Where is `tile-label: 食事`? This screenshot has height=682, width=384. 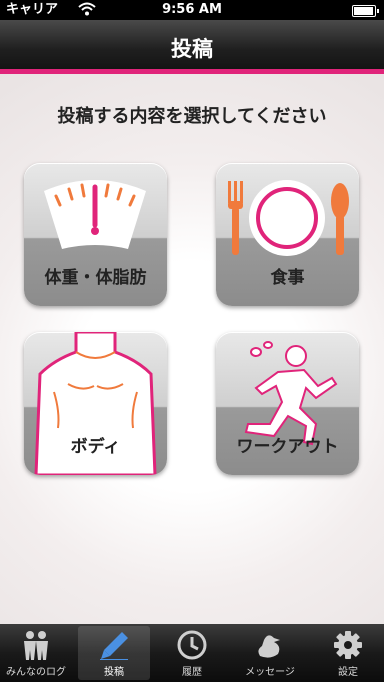
tile-label: 食事 is located at coordinates (287, 278).